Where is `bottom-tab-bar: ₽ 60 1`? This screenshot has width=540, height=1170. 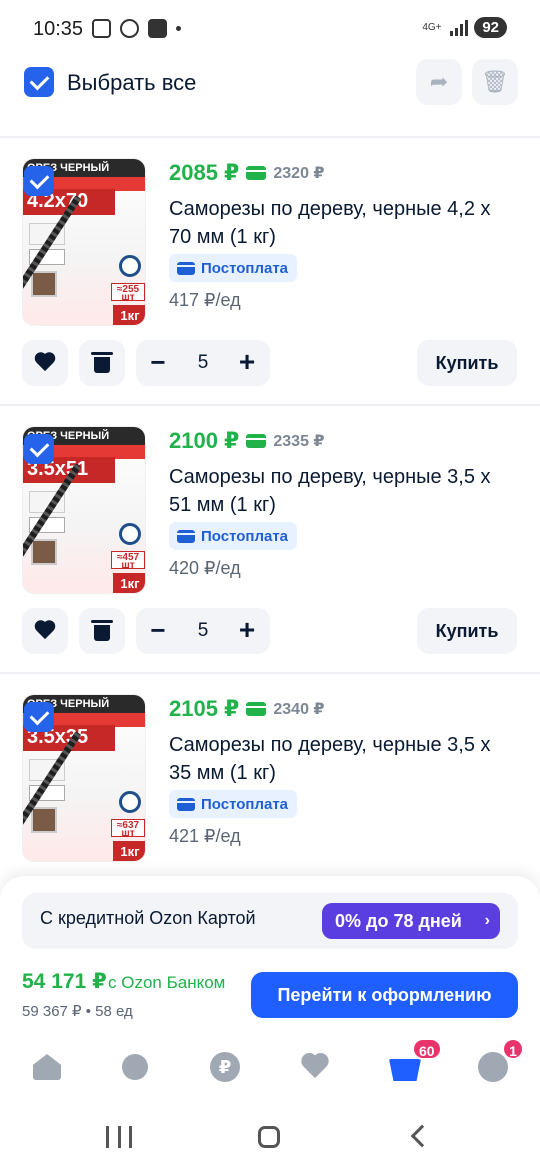
bottom-tab-bar: ₽ 60 1 is located at coordinates (270, 1071).